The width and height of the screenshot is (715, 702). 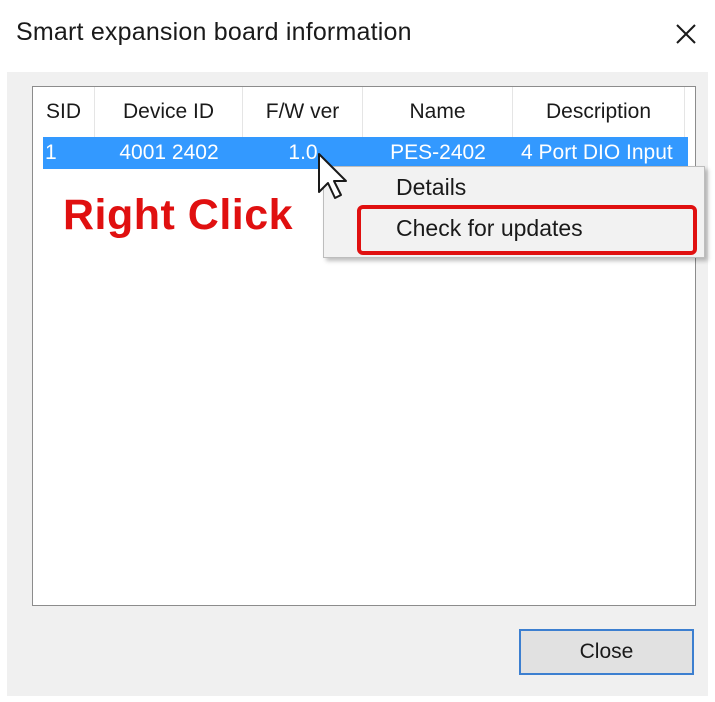 I want to click on column-header-name: Name, so click(x=438, y=112).